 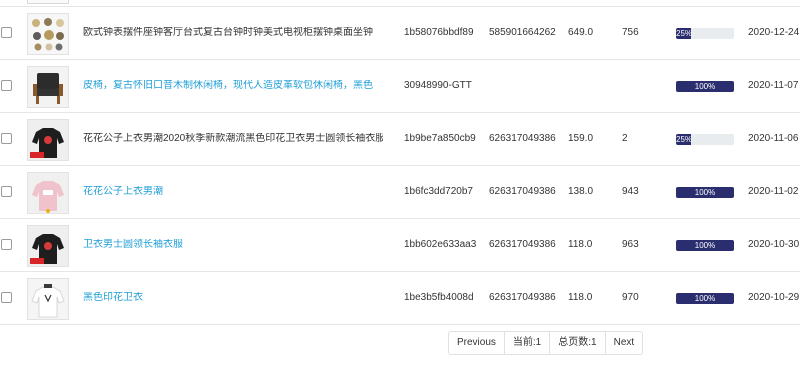 What do you see at coordinates (439, 297) in the screenshot?
I see `sku-cell: 1be3b5fb4008d` at bounding box center [439, 297].